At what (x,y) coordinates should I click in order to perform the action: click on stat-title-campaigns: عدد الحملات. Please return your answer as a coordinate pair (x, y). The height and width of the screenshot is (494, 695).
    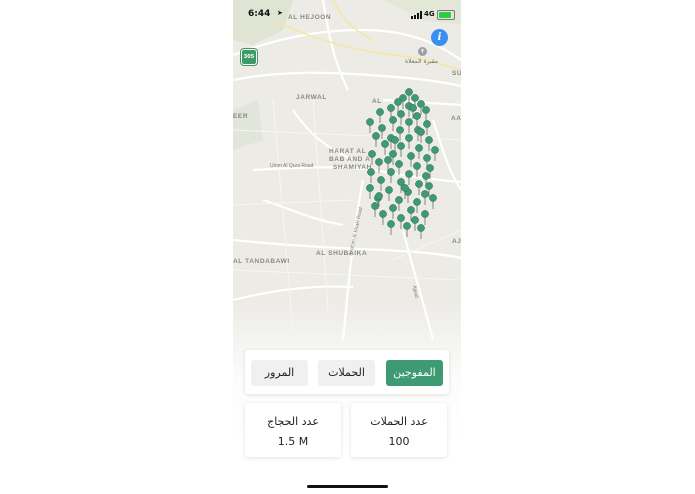
    Looking at the image, I should click on (399, 421).